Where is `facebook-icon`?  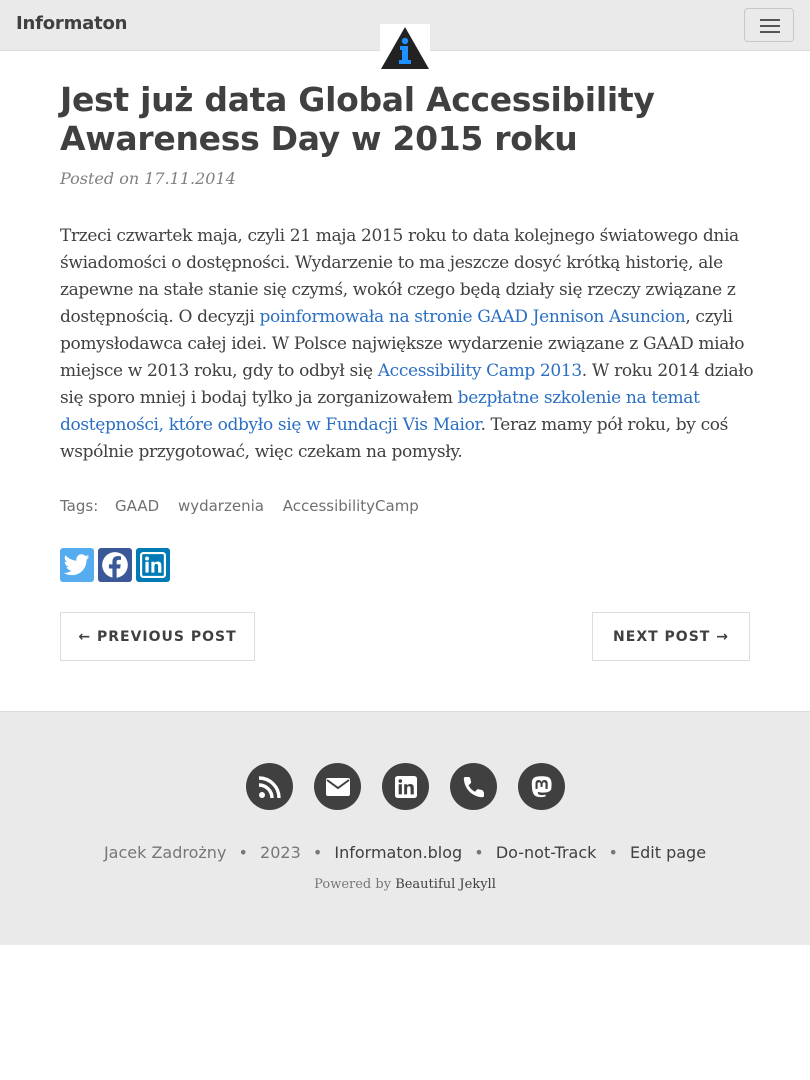 facebook-icon is located at coordinates (115, 565).